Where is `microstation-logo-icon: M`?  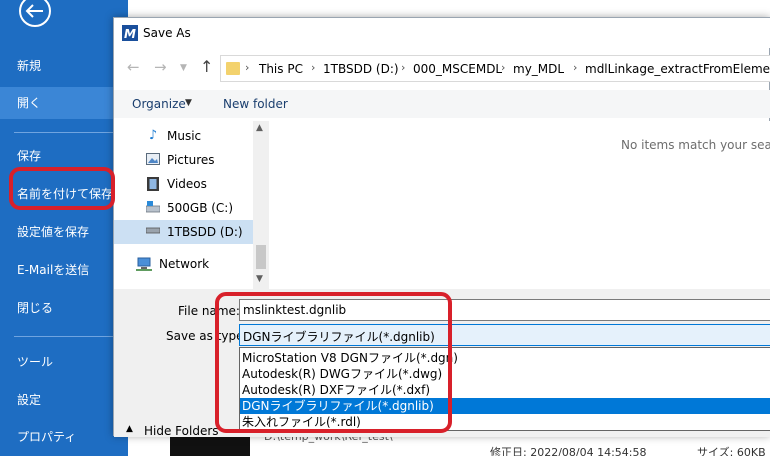
microstation-logo-icon: M is located at coordinates (130, 33).